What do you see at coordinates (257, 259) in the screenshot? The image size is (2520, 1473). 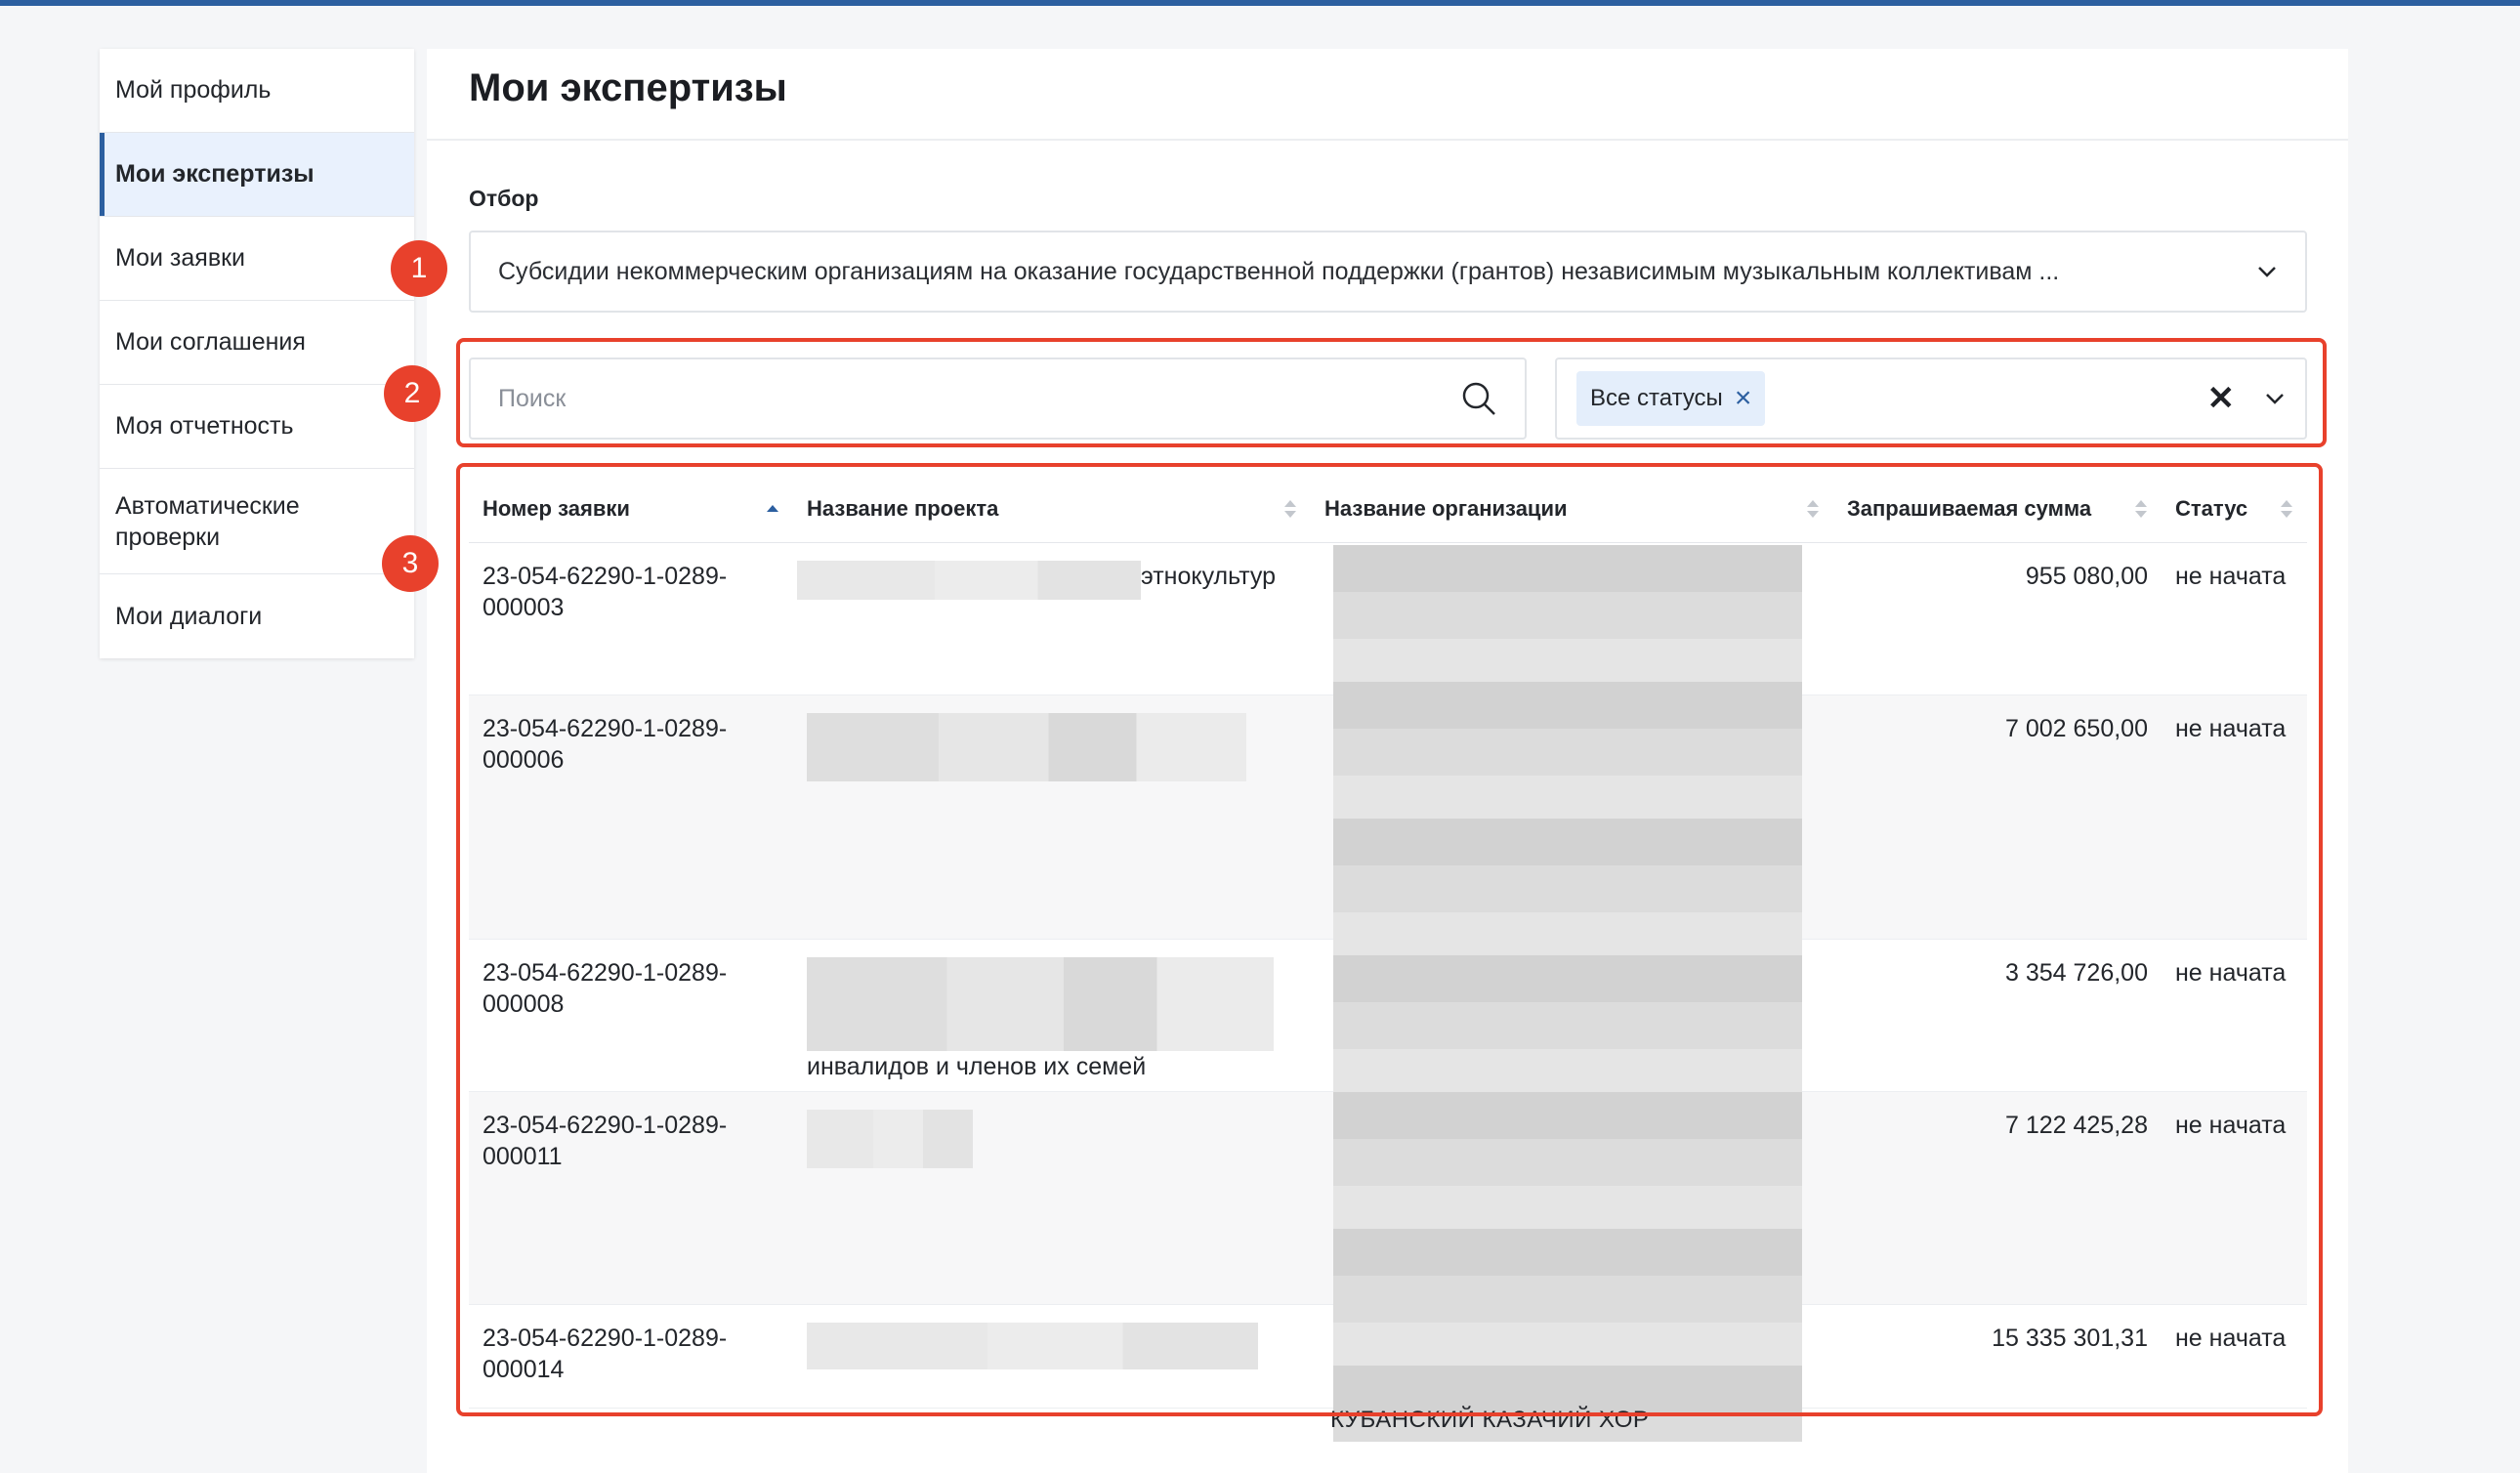 I see `sidebar-item-applications: Мои заявки` at bounding box center [257, 259].